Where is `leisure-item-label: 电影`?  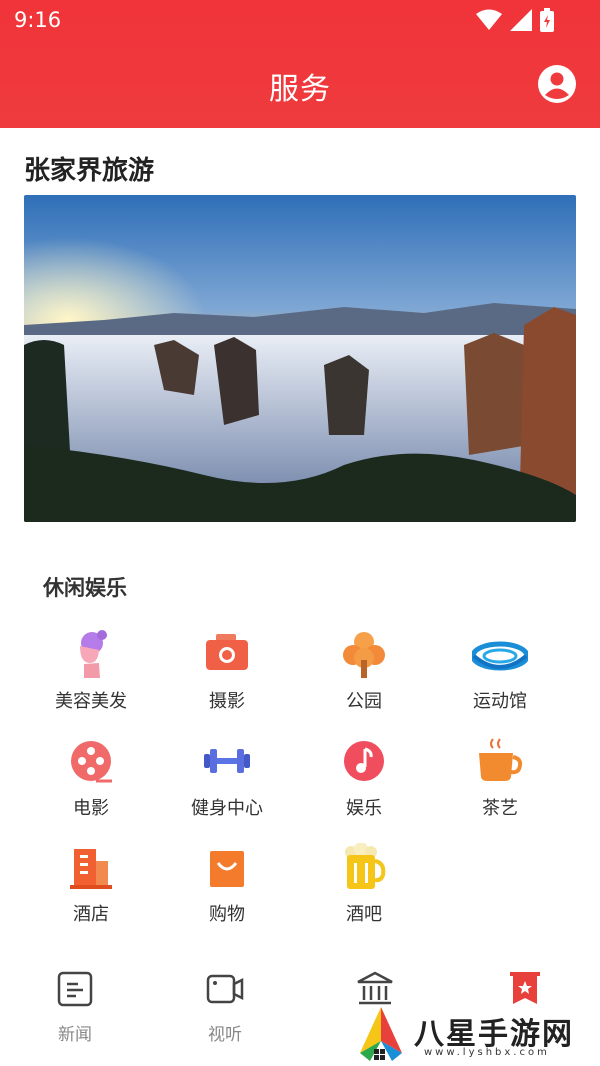
leisure-item-label: 电影 is located at coordinates (91, 808).